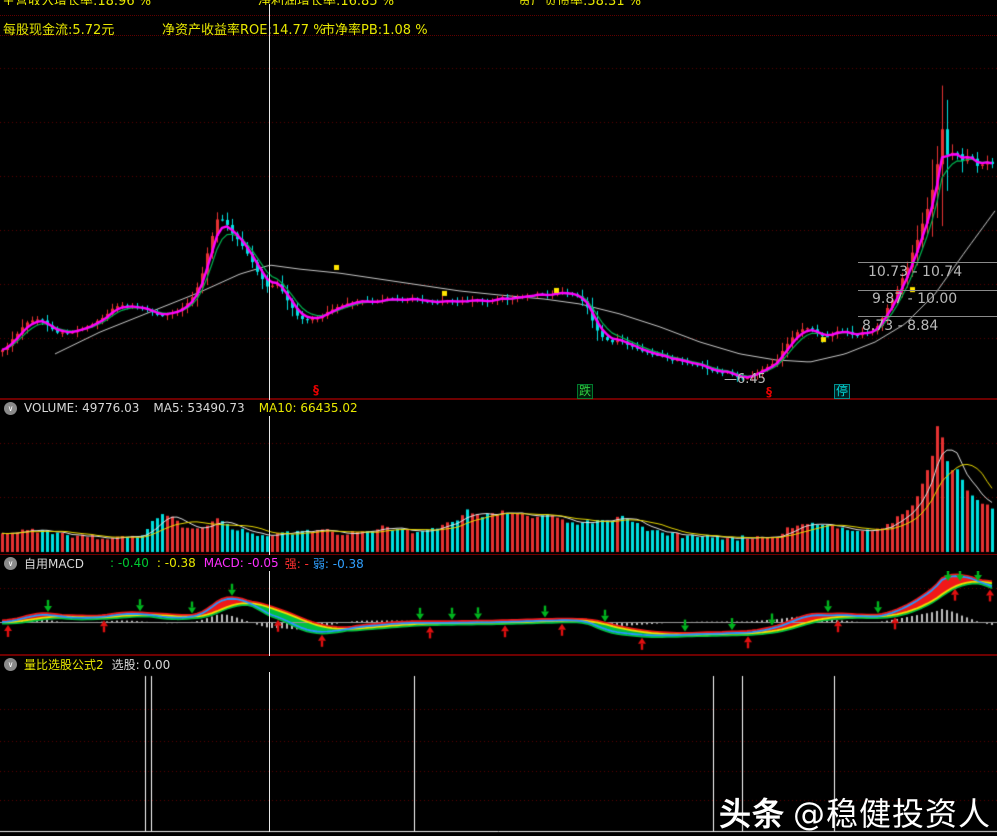 The image size is (997, 836). What do you see at coordinates (176, 563) in the screenshot?
I see `header-segment: : -0.38` at bounding box center [176, 563].